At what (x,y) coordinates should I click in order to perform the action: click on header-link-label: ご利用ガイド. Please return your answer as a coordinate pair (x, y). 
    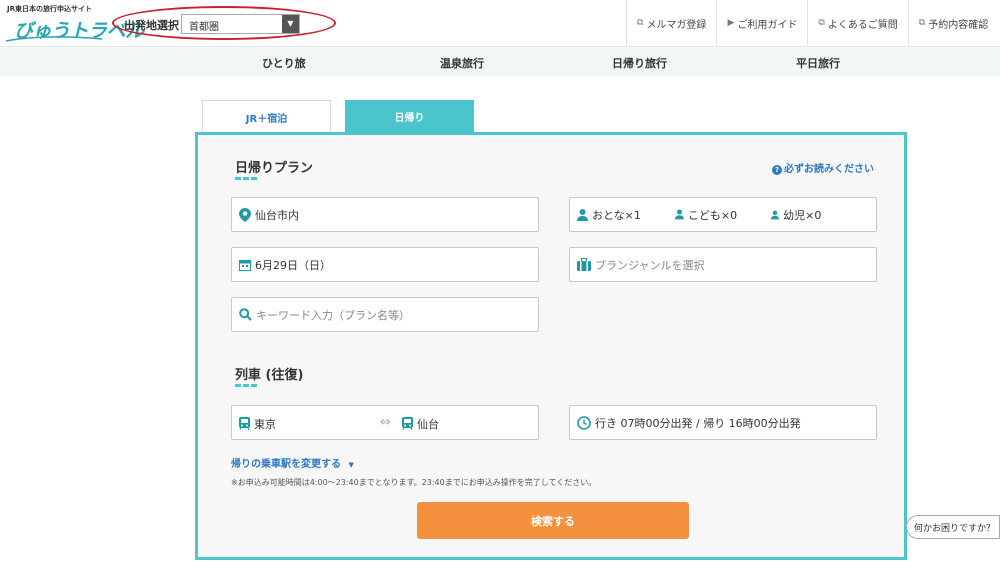
    Looking at the image, I should click on (767, 25).